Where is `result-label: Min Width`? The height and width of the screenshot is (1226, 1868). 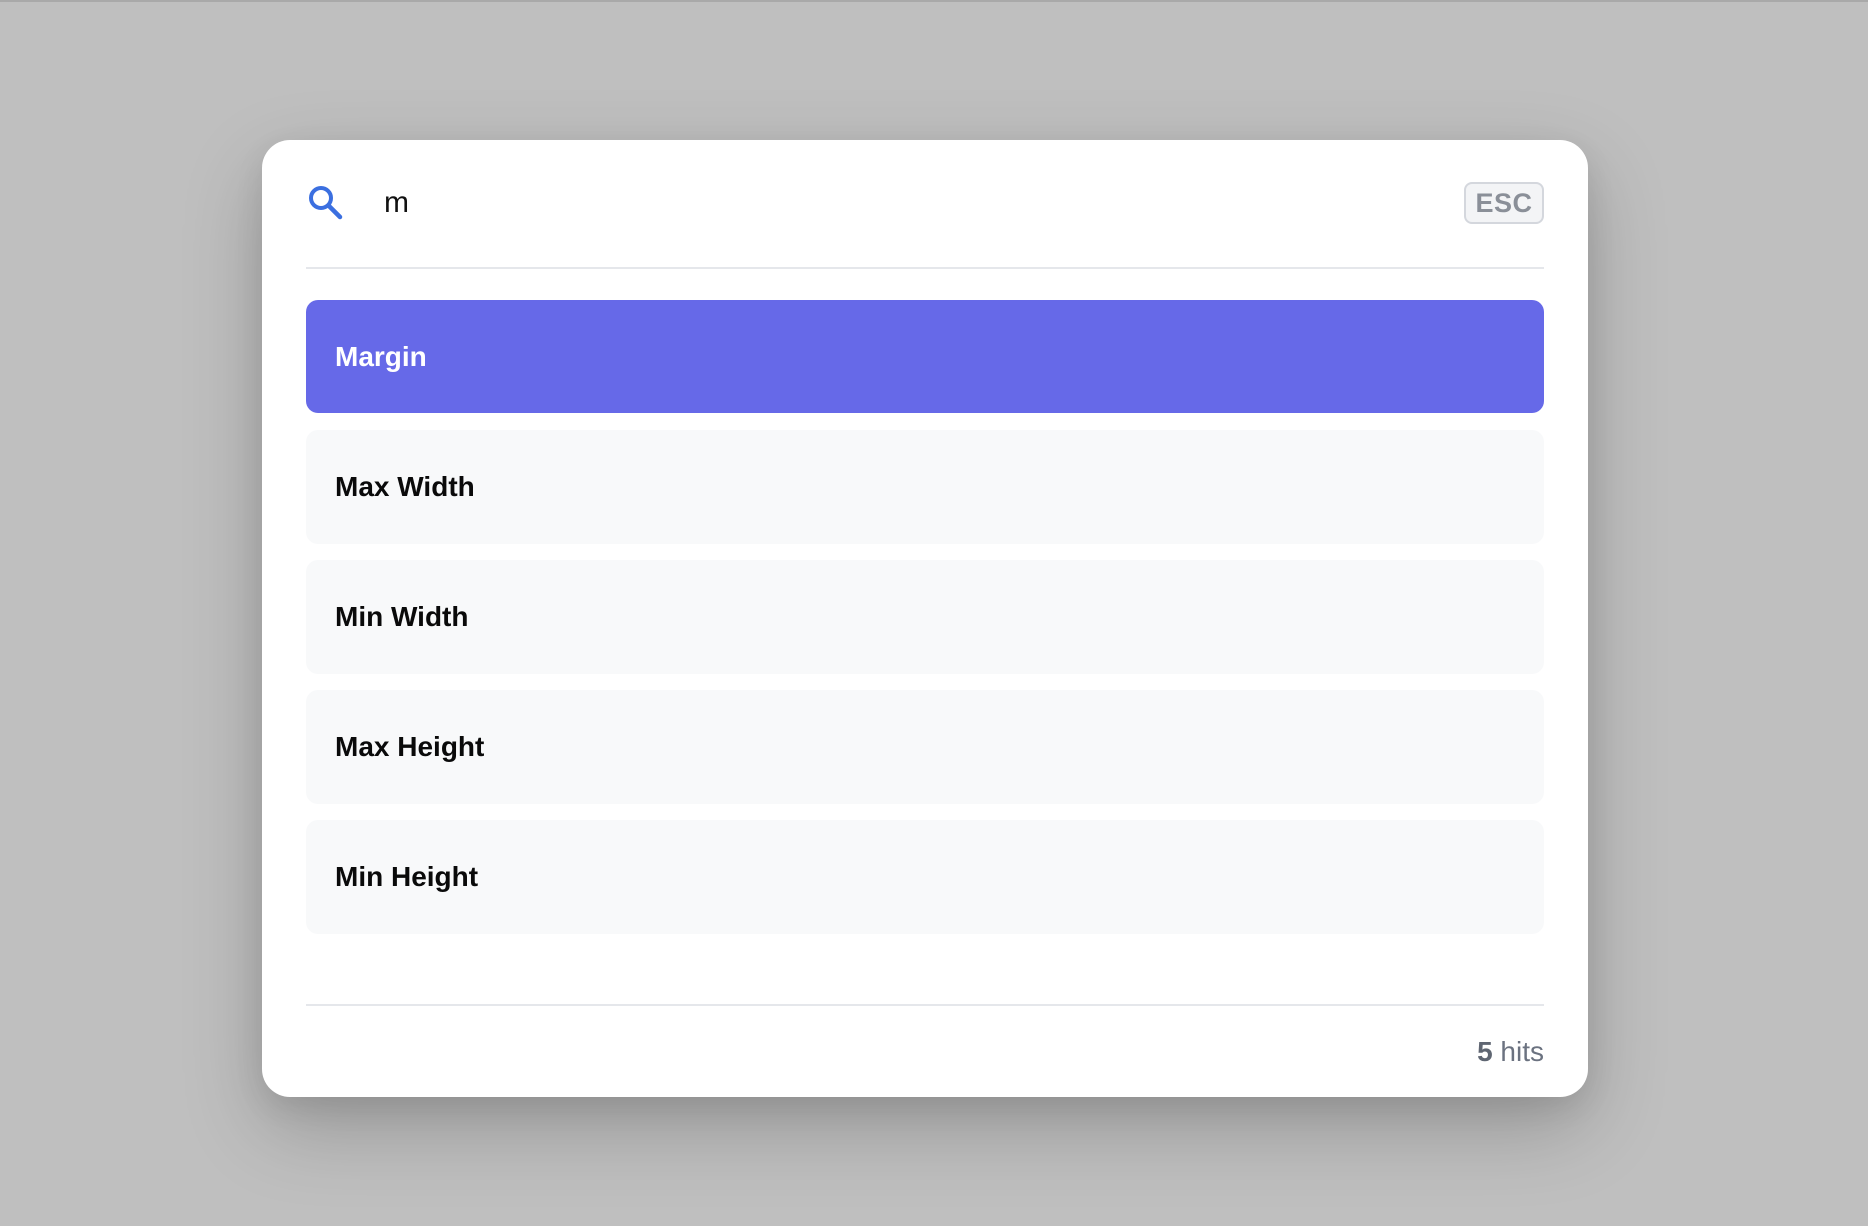 result-label: Min Width is located at coordinates (402, 616).